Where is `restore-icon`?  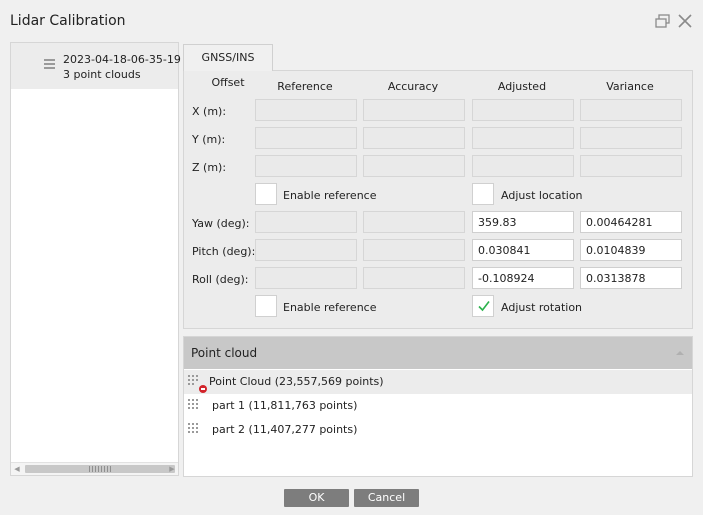 restore-icon is located at coordinates (663, 21).